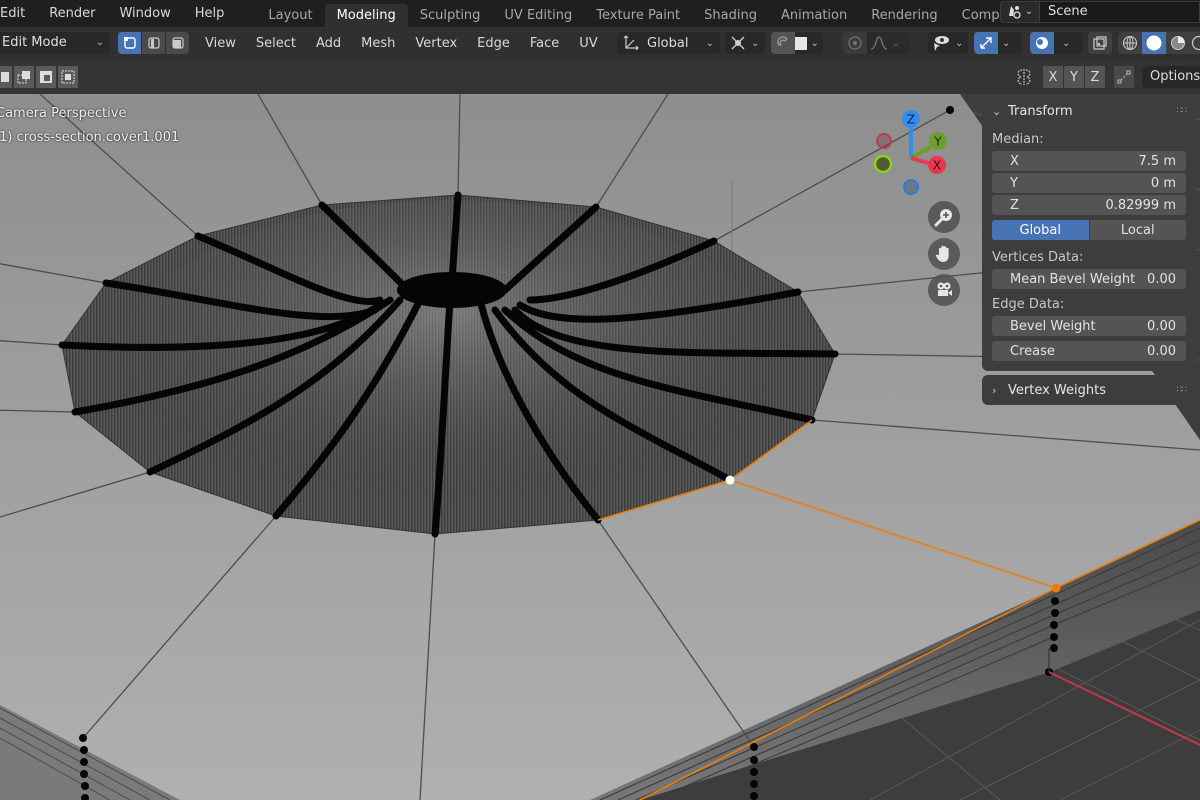 This screenshot has width=1200, height=800. What do you see at coordinates (887, 43) in the screenshot?
I see `proportional-falloff-dropdown: ⌄` at bounding box center [887, 43].